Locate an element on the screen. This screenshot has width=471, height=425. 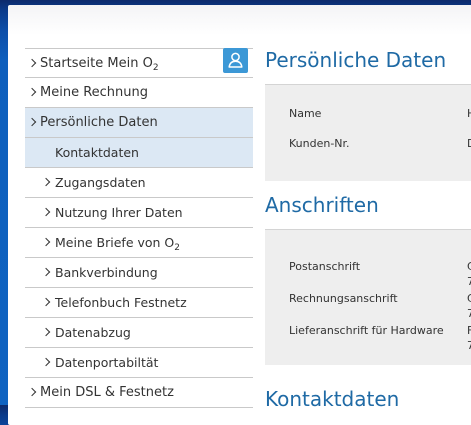
hardware-address-value: F is located at coordinates (469, 330).